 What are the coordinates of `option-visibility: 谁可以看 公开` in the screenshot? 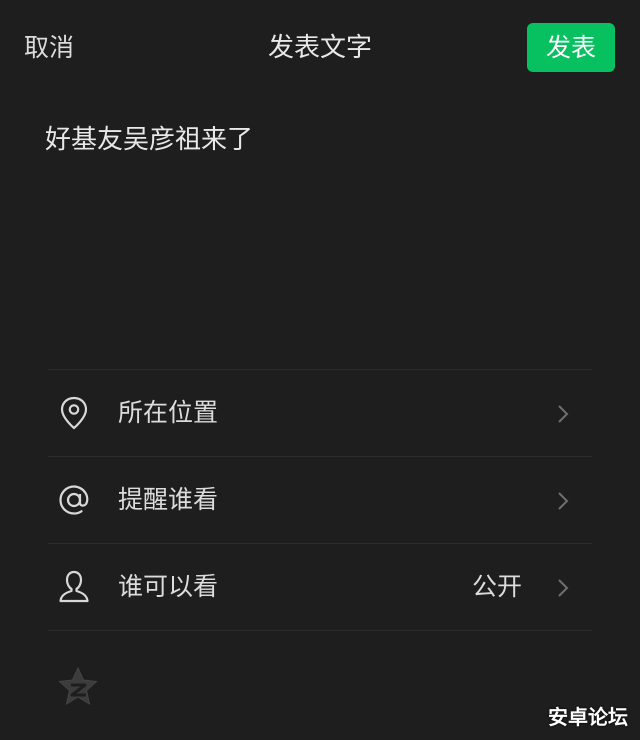 It's located at (320, 587).